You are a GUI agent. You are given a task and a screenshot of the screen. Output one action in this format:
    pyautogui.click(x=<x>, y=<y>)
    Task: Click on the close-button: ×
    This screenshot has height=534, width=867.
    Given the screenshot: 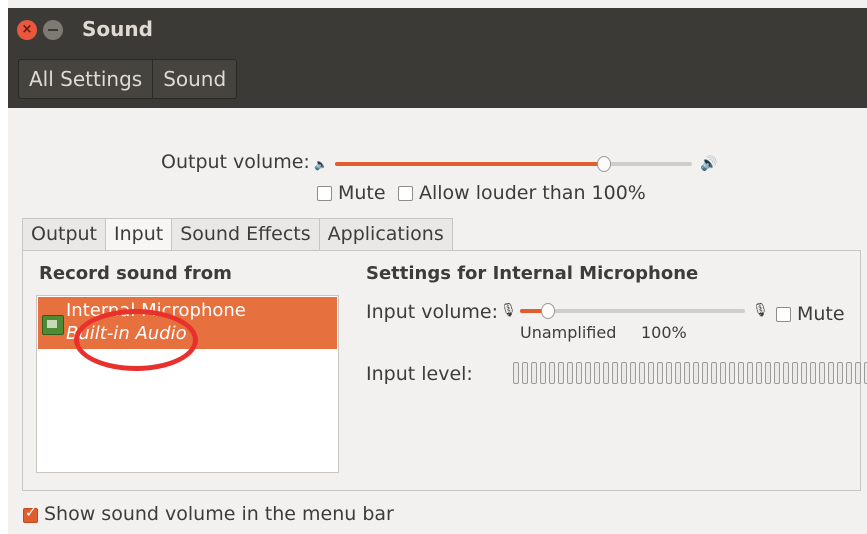 What is the action you would take?
    pyautogui.click(x=27, y=30)
    